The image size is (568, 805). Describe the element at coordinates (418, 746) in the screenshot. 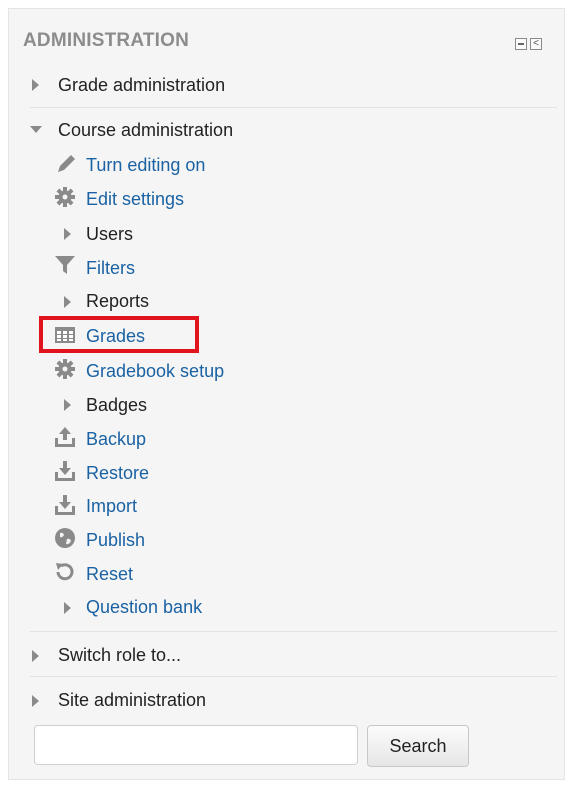

I see `search-button: Search` at that location.